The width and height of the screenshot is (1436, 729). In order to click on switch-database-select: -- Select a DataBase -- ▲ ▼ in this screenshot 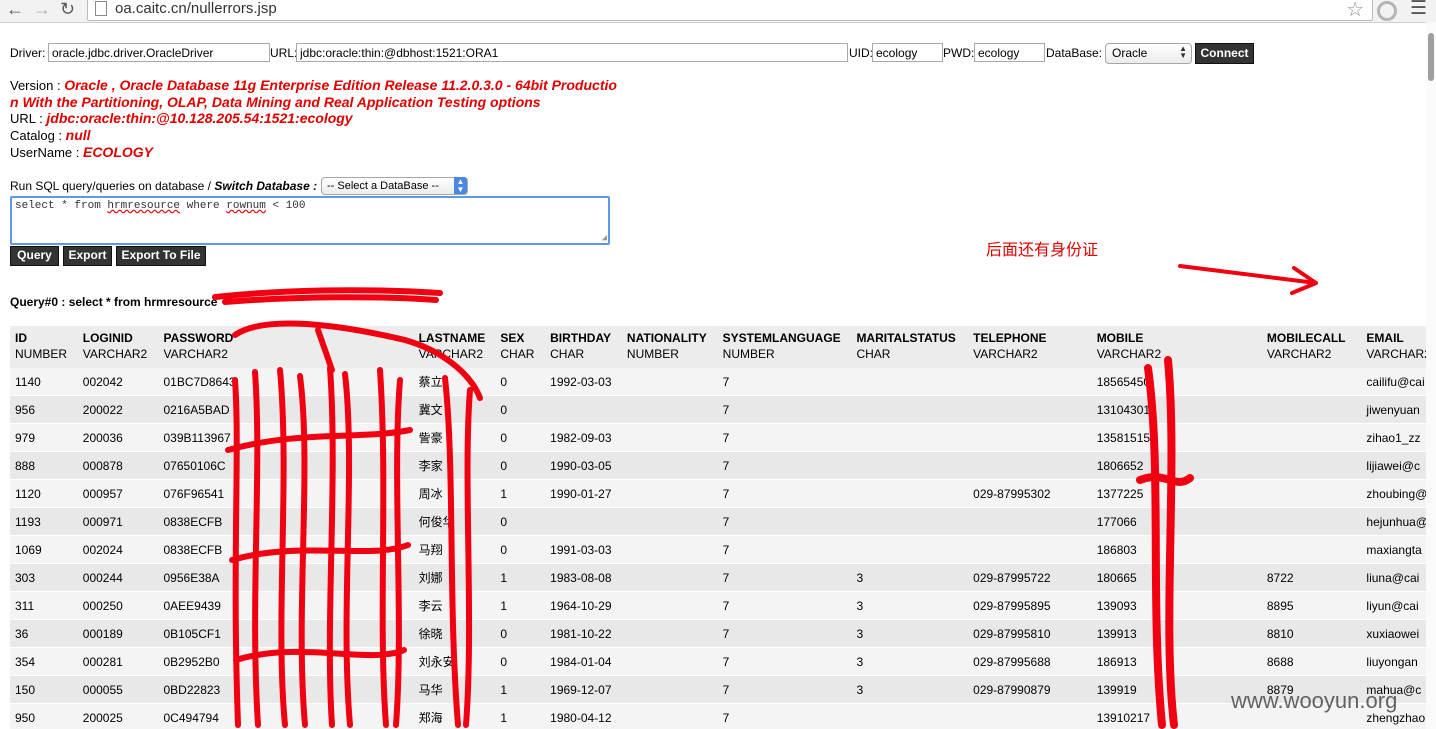, I will do `click(394, 186)`.